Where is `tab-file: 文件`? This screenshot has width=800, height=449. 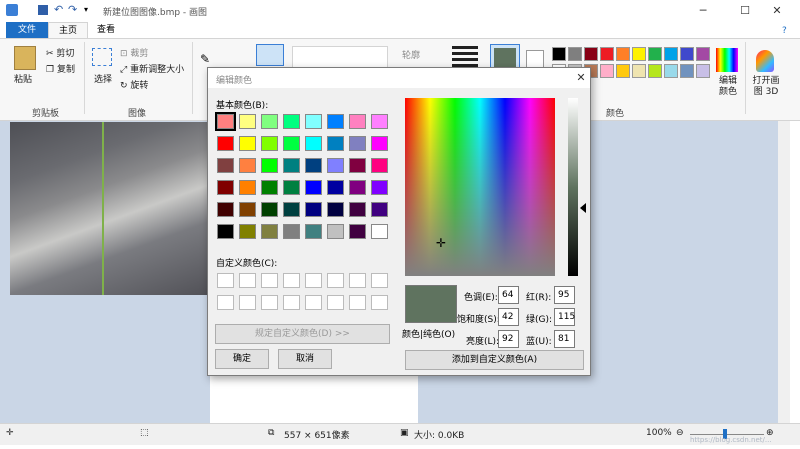
tab-file: 文件 is located at coordinates (27, 30).